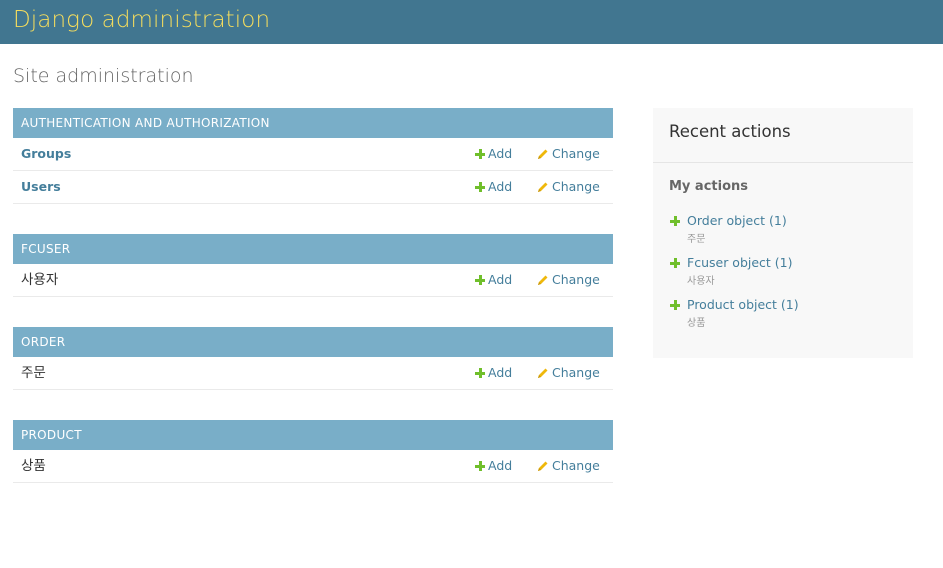 This screenshot has width=943, height=568. Describe the element at coordinates (696, 323) in the screenshot. I see `recent-action-type: 상품` at that location.